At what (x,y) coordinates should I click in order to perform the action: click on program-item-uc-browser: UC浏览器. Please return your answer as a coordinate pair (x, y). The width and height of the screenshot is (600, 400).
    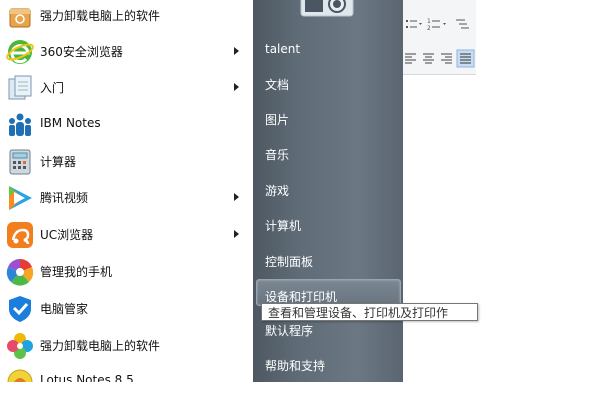
    Looking at the image, I should click on (126, 235).